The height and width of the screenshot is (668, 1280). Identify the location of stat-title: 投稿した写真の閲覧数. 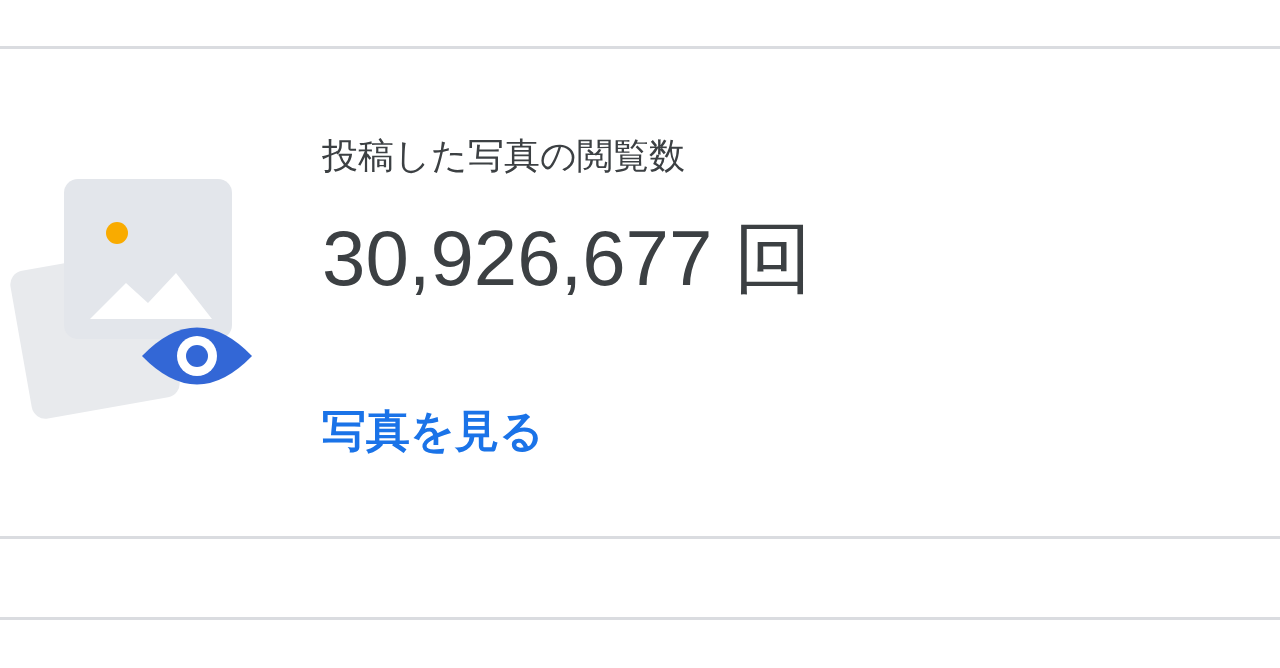
(503, 156).